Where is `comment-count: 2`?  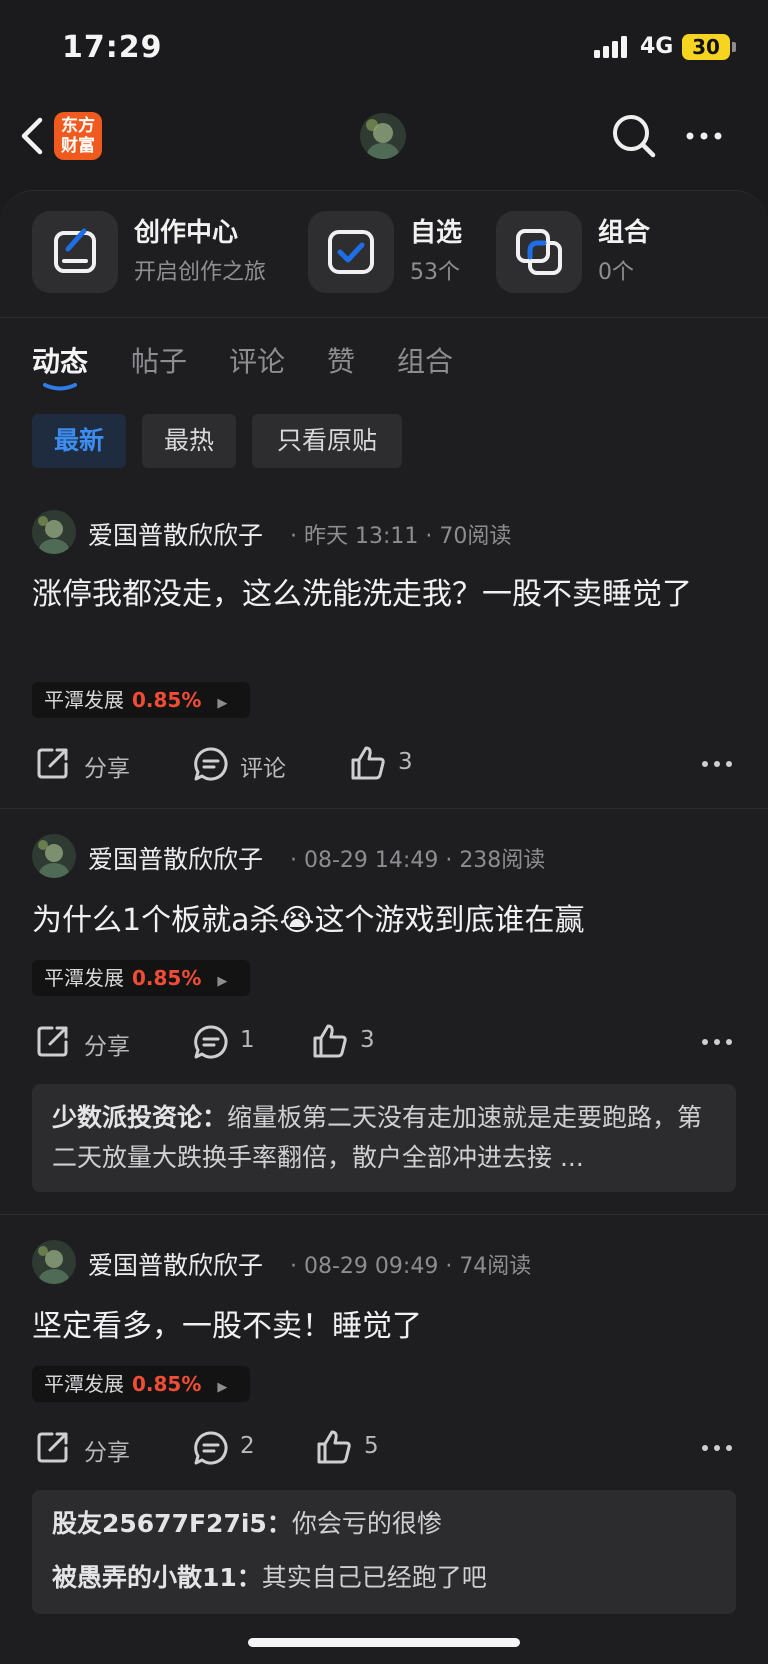
comment-count: 2 is located at coordinates (247, 1446).